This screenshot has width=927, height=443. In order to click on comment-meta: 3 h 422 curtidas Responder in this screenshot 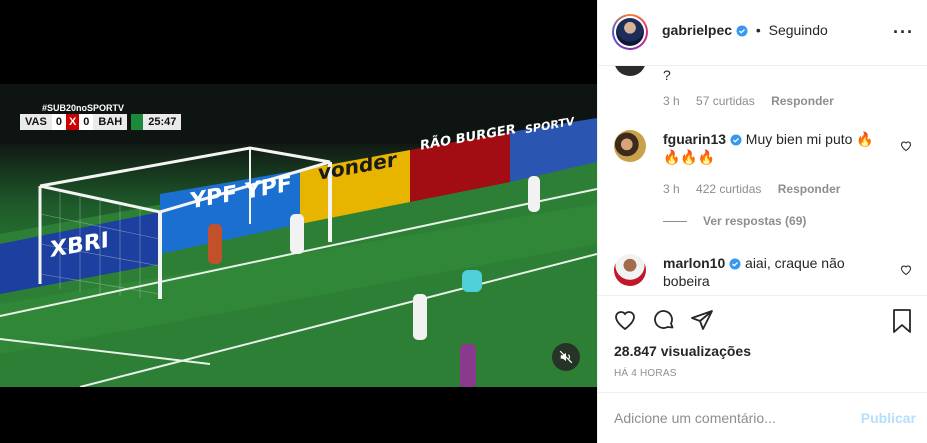, I will do `click(758, 189)`.